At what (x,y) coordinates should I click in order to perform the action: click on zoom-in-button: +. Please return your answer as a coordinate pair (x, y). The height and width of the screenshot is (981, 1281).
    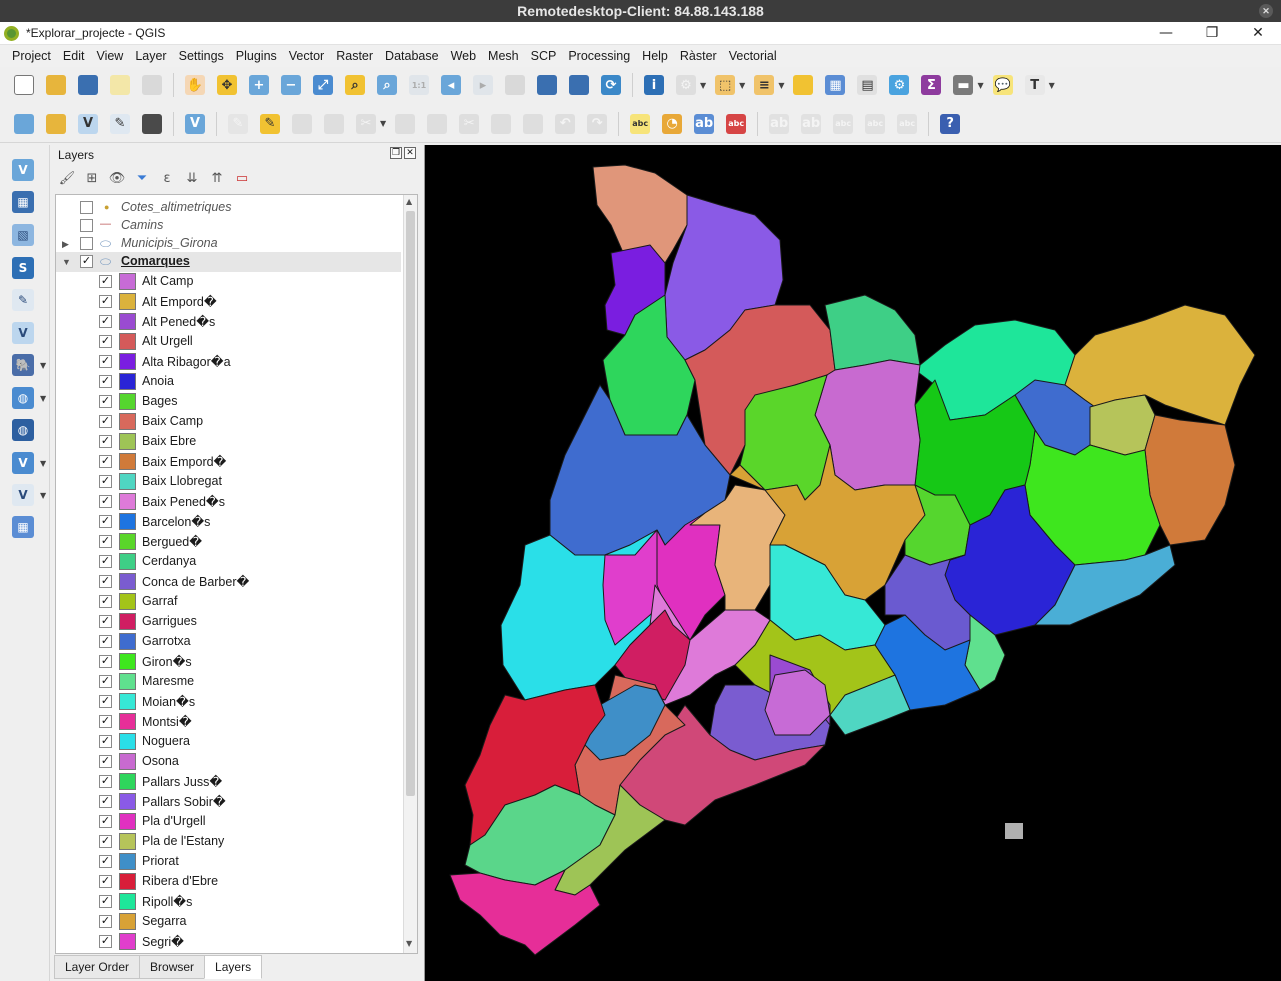
    Looking at the image, I should click on (259, 85).